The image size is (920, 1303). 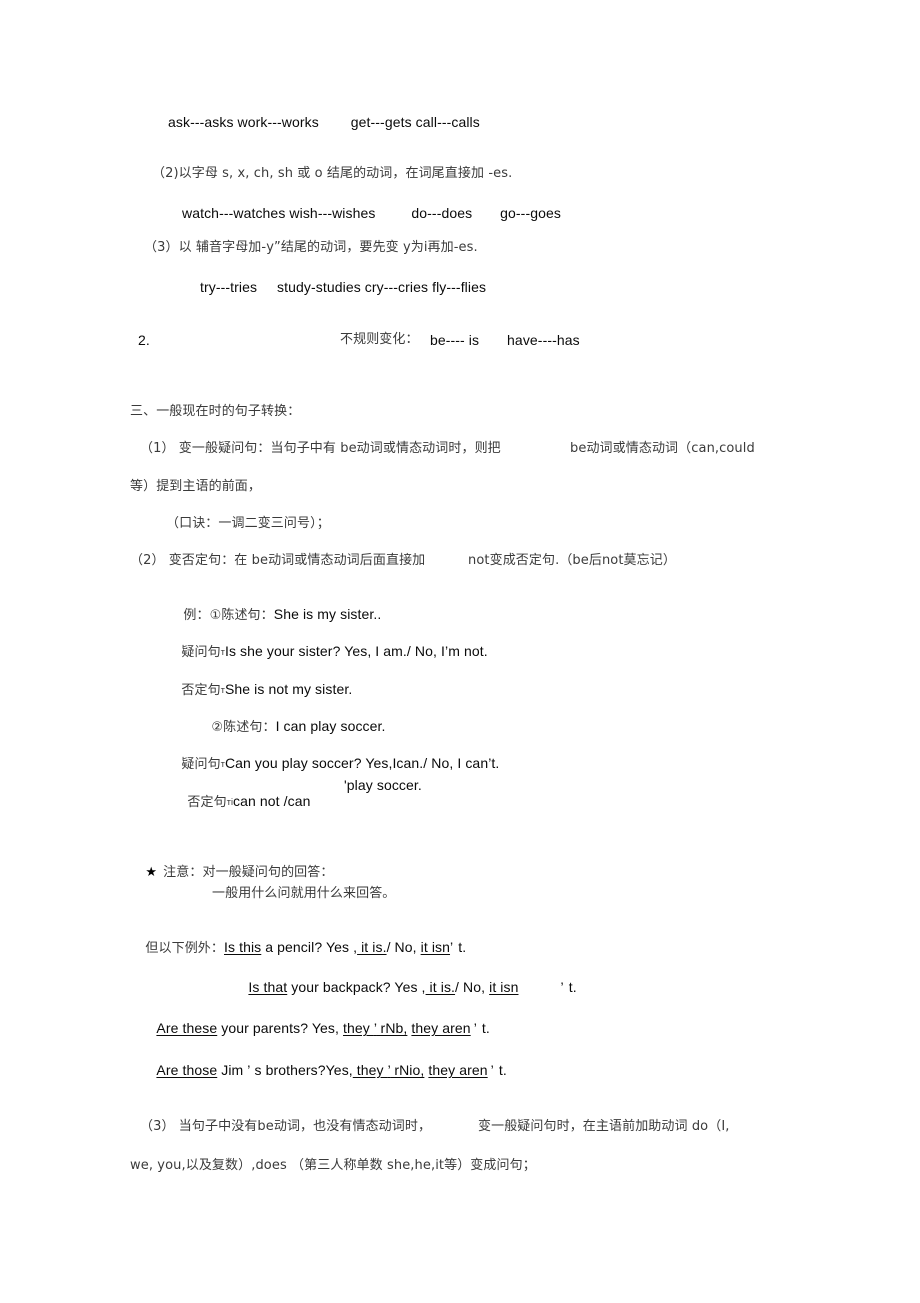 What do you see at coordinates (187, 1028) in the screenshot?
I see `exception-3-underline-1: Are these` at bounding box center [187, 1028].